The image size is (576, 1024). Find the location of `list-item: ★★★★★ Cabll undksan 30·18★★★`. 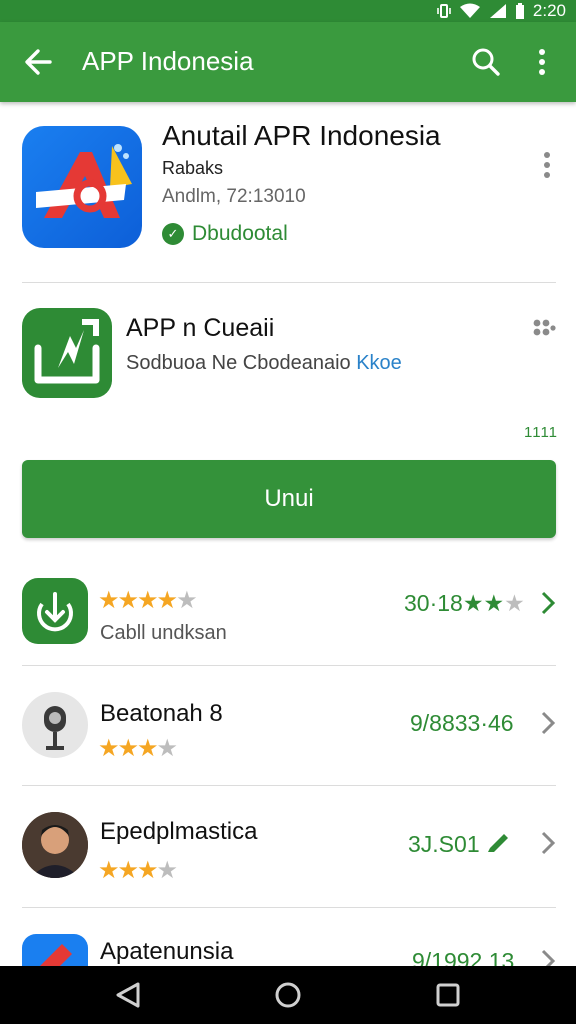

list-item: ★★★★★ Cabll undksan 30·18★★★ is located at coordinates (288, 626).